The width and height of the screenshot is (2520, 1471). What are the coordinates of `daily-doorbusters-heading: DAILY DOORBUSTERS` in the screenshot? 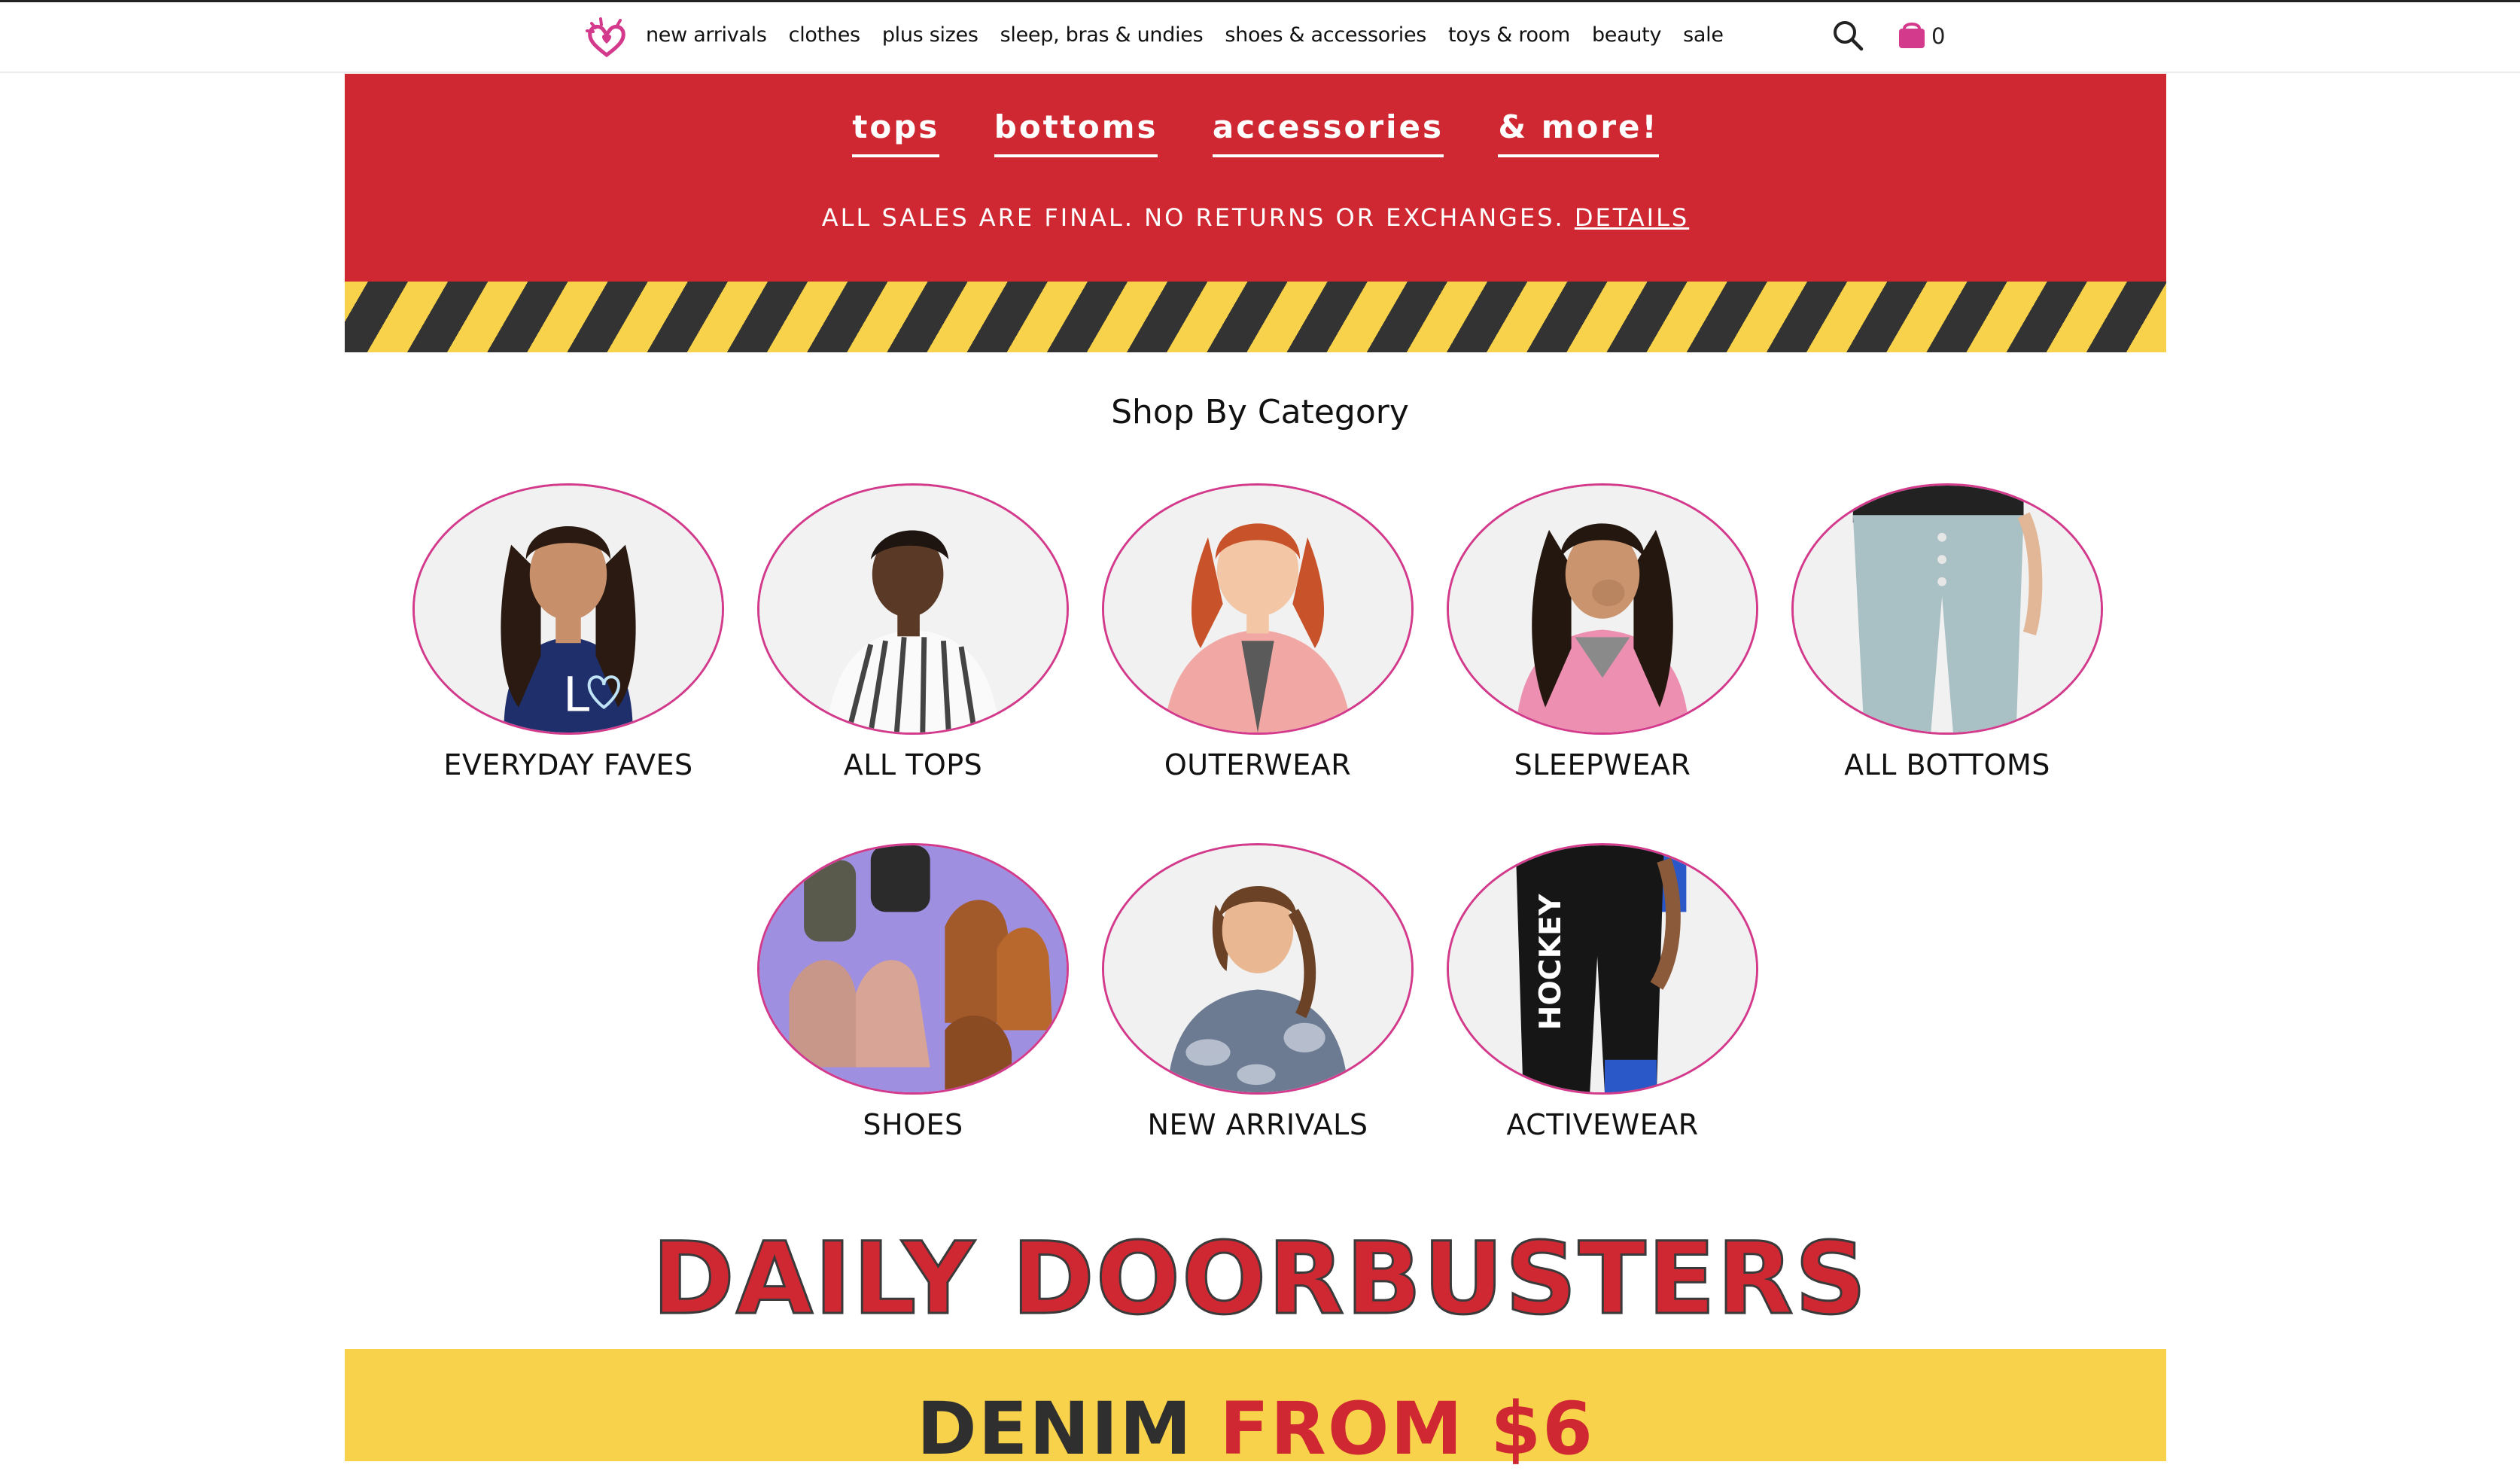 It's located at (1259, 1279).